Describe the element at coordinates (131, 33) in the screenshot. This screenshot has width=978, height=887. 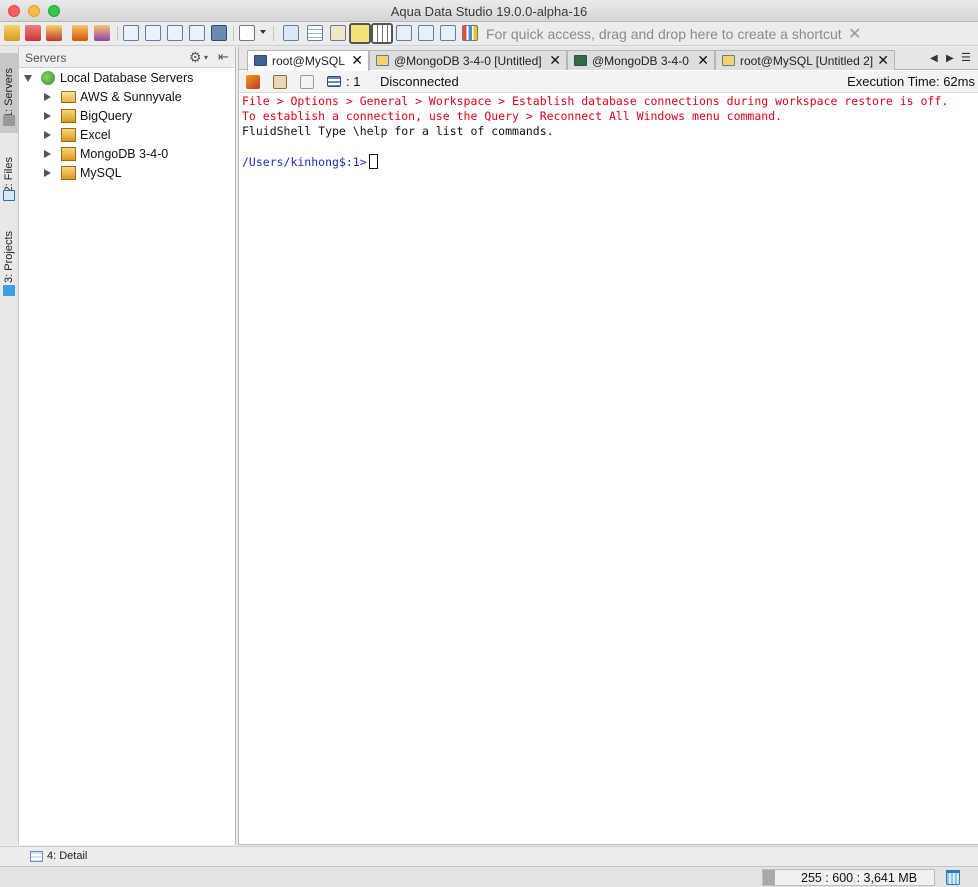
I see `query-analyzer-icon` at that location.